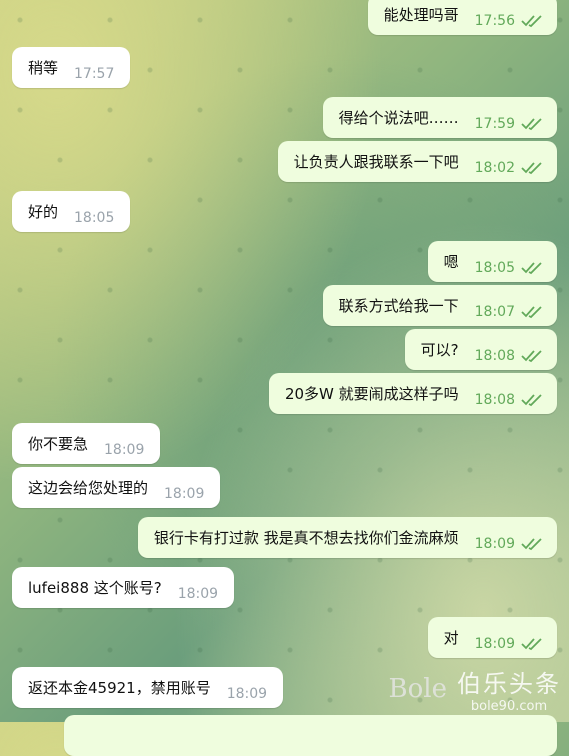 Image resolution: width=569 pixels, height=756 pixels. I want to click on message-text: 银行卡有打过款 我是真不想去找你们金流麻烦, so click(306, 538).